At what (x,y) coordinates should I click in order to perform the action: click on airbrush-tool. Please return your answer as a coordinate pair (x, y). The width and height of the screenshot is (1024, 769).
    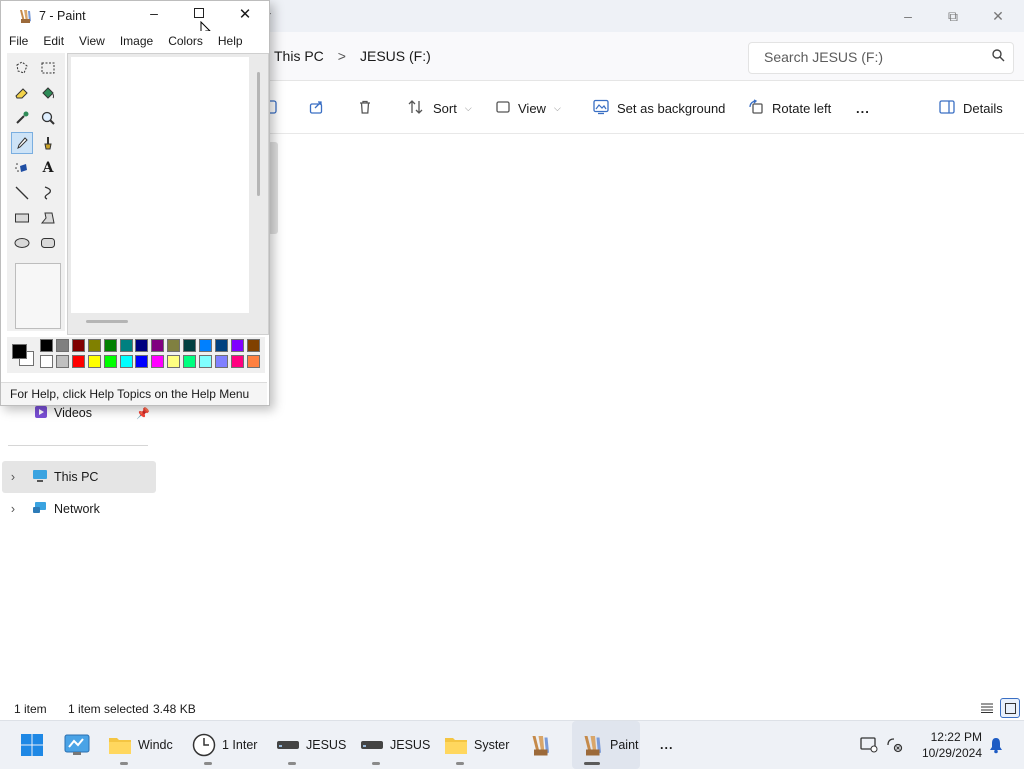
    Looking at the image, I should click on (22, 168).